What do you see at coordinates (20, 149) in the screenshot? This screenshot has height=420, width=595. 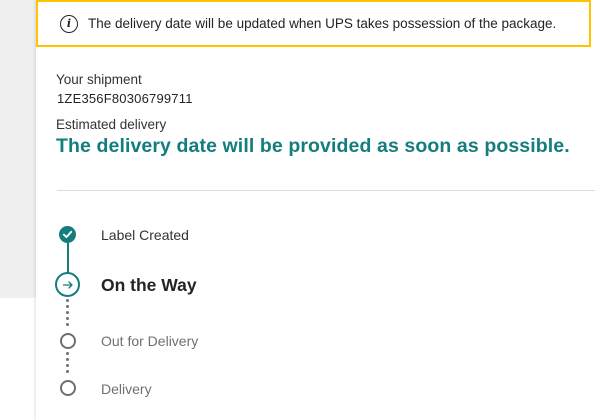 I see `background-panel` at bounding box center [20, 149].